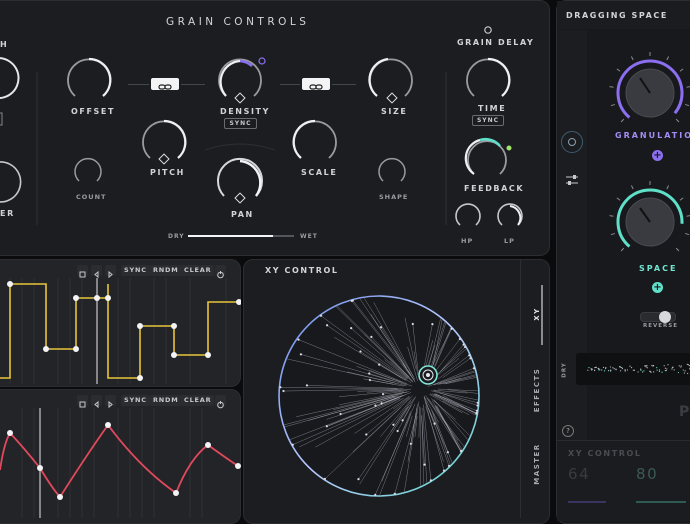 This screenshot has width=690, height=524. What do you see at coordinates (197, 400) in the screenshot?
I see `seq2-clear-button: CLEAR` at bounding box center [197, 400].